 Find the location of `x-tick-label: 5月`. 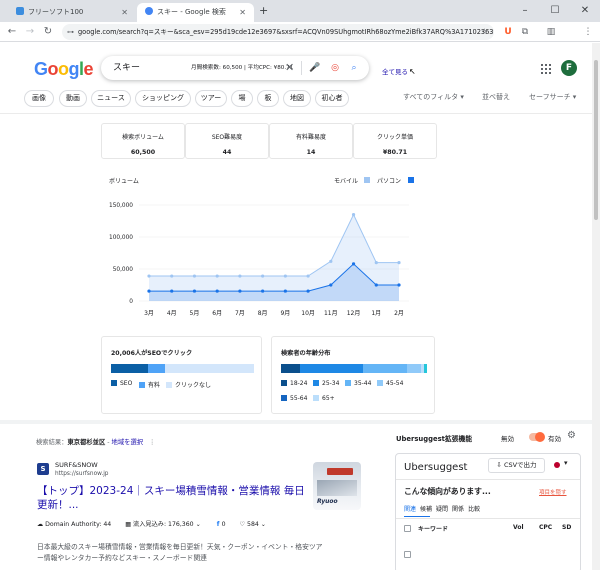

x-tick-label: 5月 is located at coordinates (195, 313).